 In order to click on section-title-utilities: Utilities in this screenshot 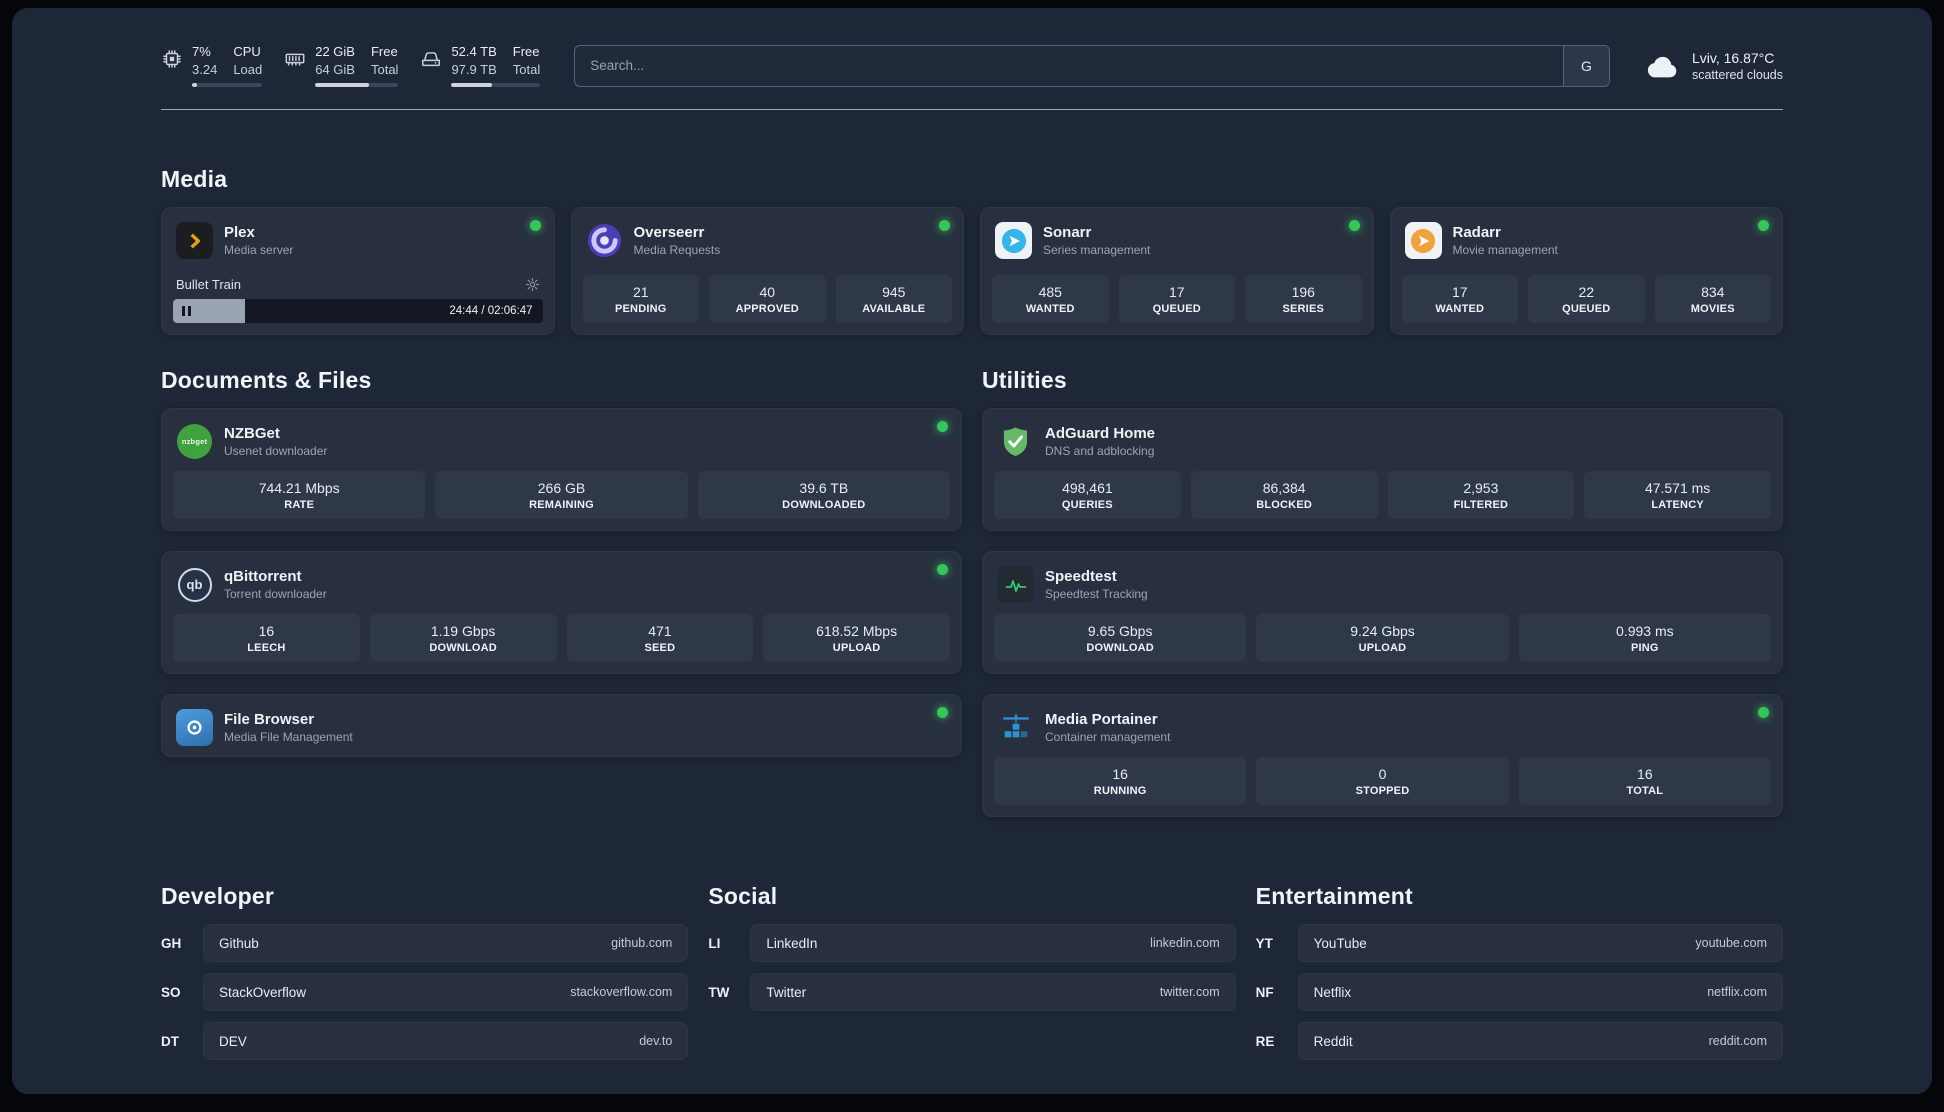, I will do `click(1024, 380)`.